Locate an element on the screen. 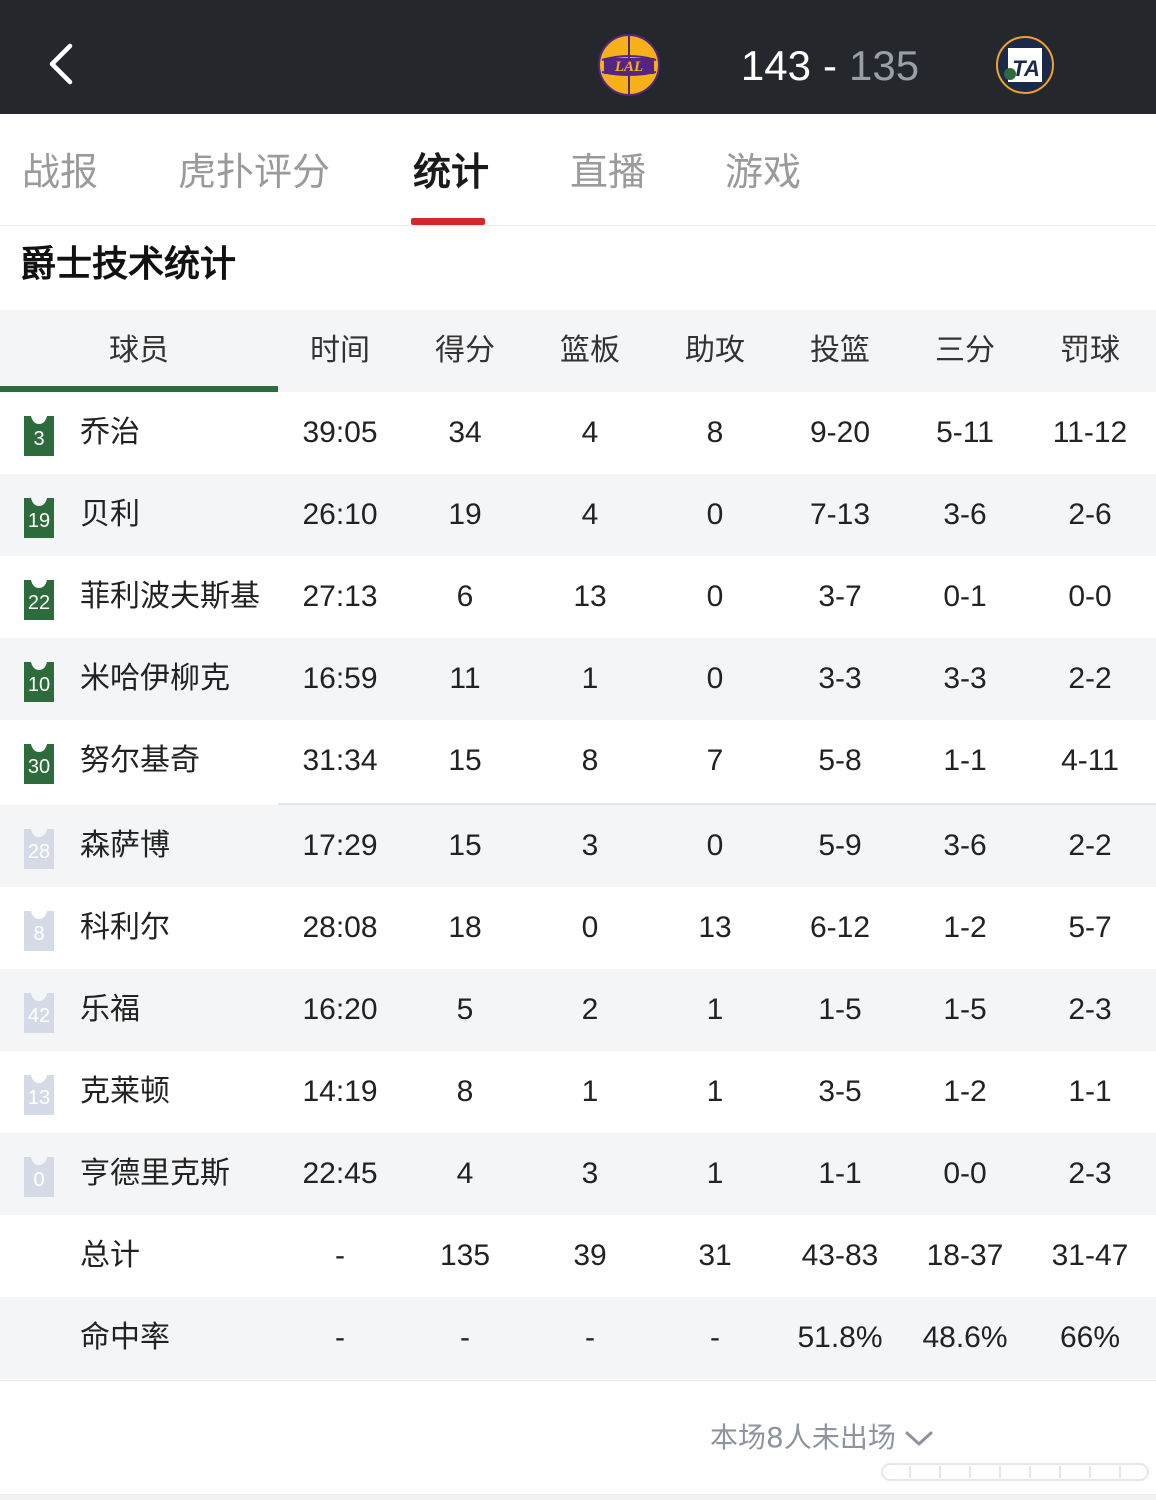  tab-rating: 虎扑评分 is located at coordinates (254, 174).